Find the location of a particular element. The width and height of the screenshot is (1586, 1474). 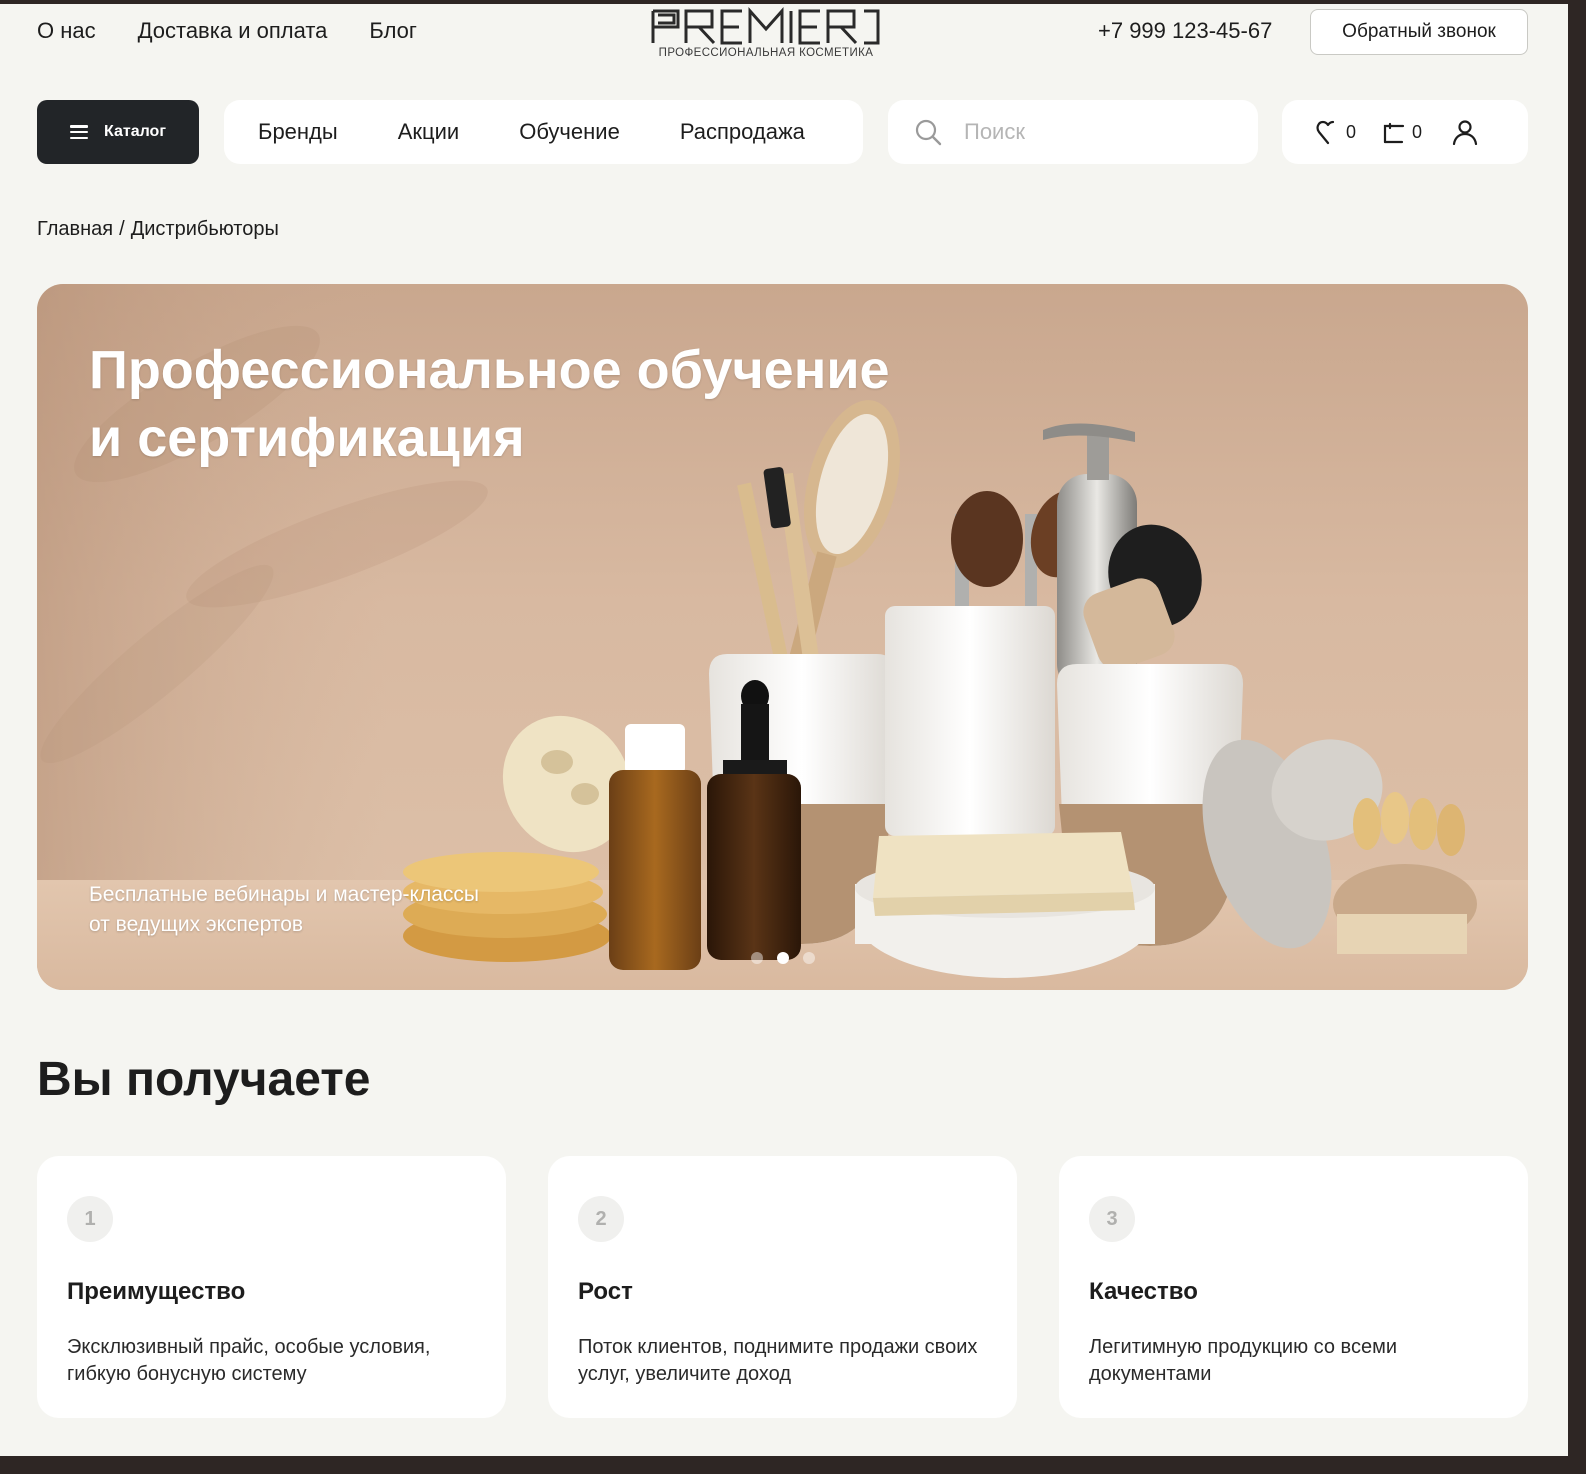

account-button is located at coordinates (1465, 132).